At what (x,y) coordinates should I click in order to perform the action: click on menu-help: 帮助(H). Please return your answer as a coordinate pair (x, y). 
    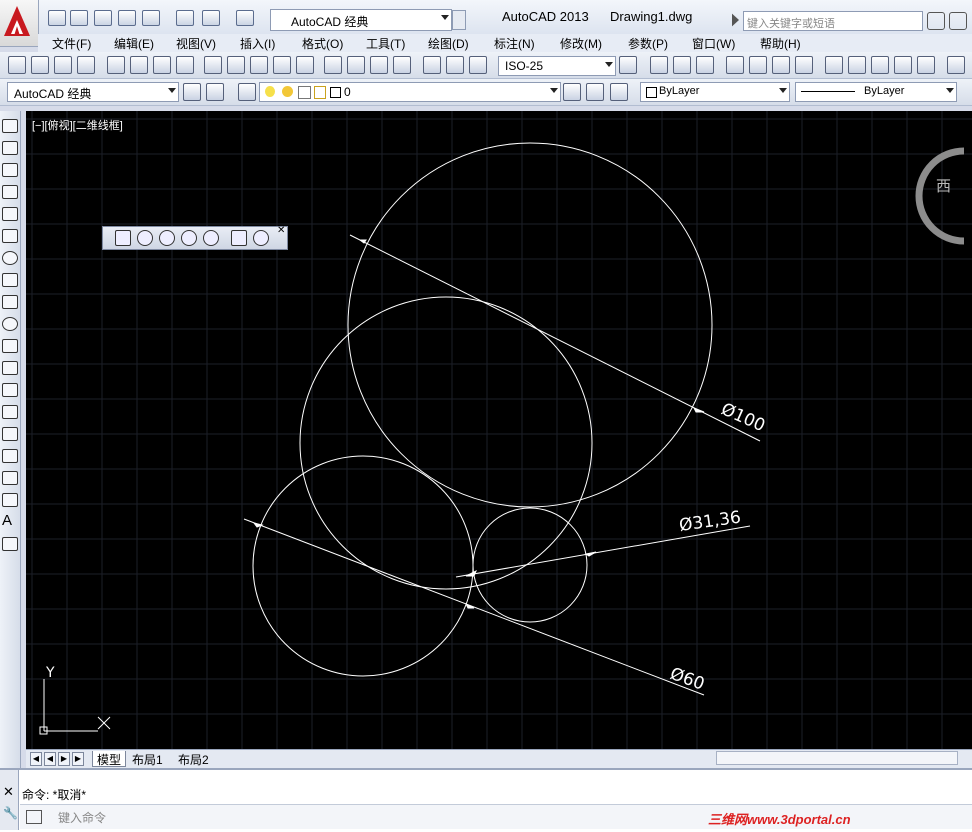
    Looking at the image, I should click on (780, 43).